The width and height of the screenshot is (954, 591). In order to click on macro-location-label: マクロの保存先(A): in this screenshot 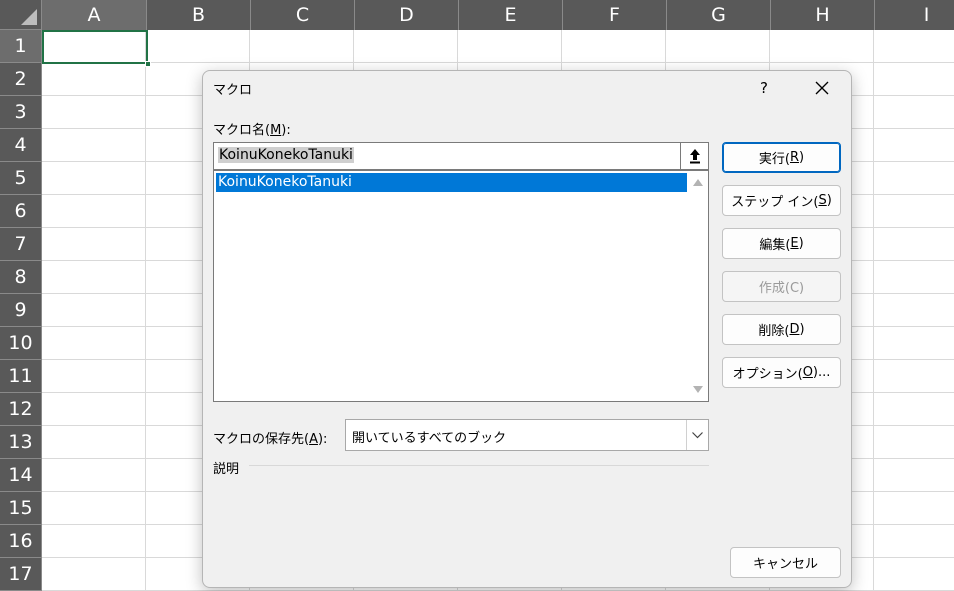, I will do `click(270, 437)`.